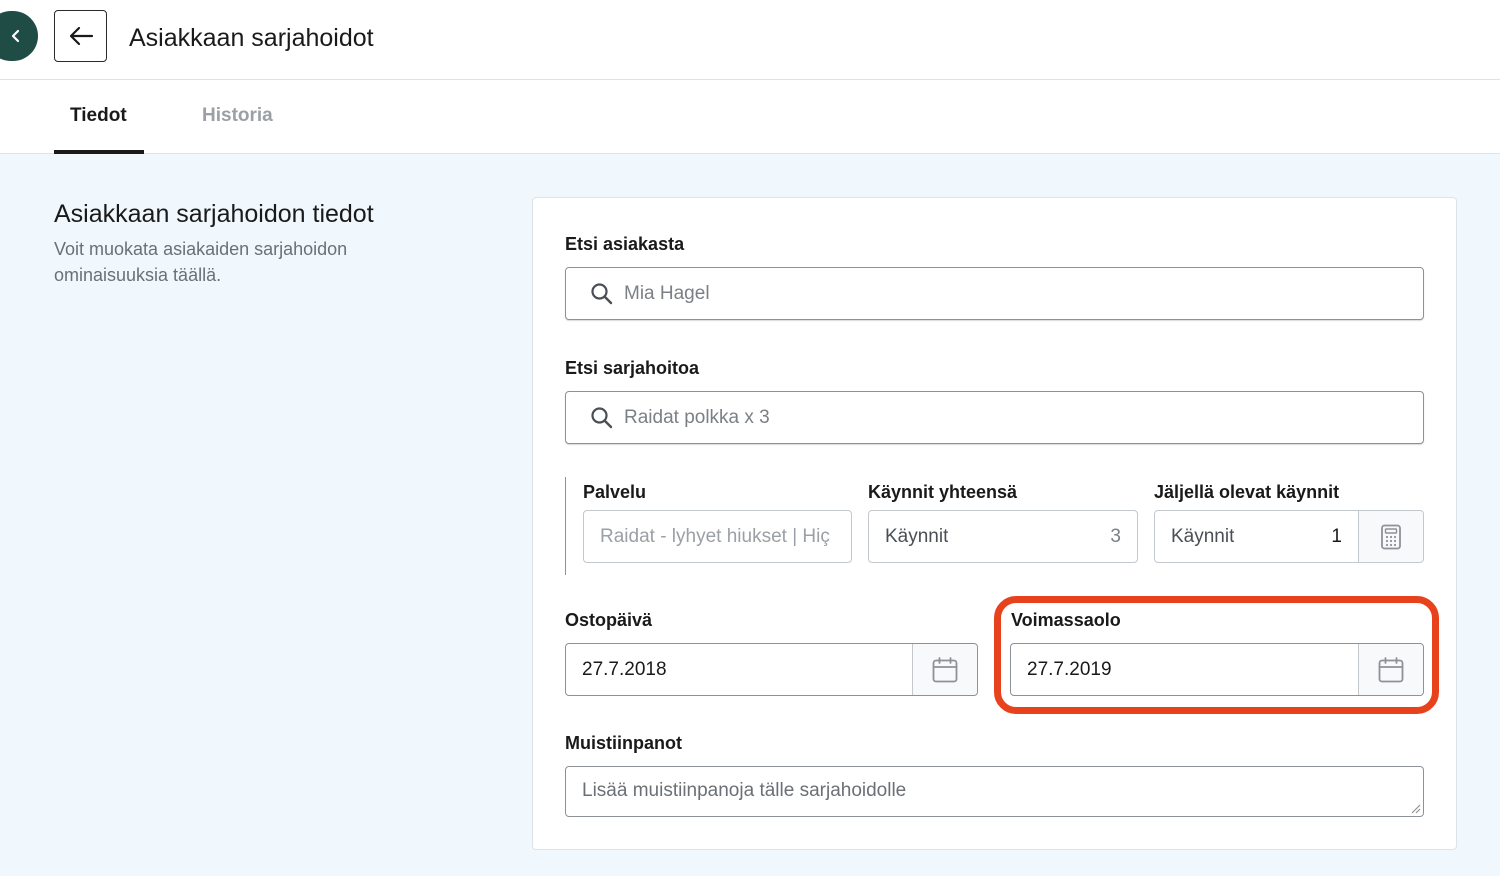 The height and width of the screenshot is (876, 1500). I want to click on total-visits-label: Käynnit yhteensä, so click(943, 492).